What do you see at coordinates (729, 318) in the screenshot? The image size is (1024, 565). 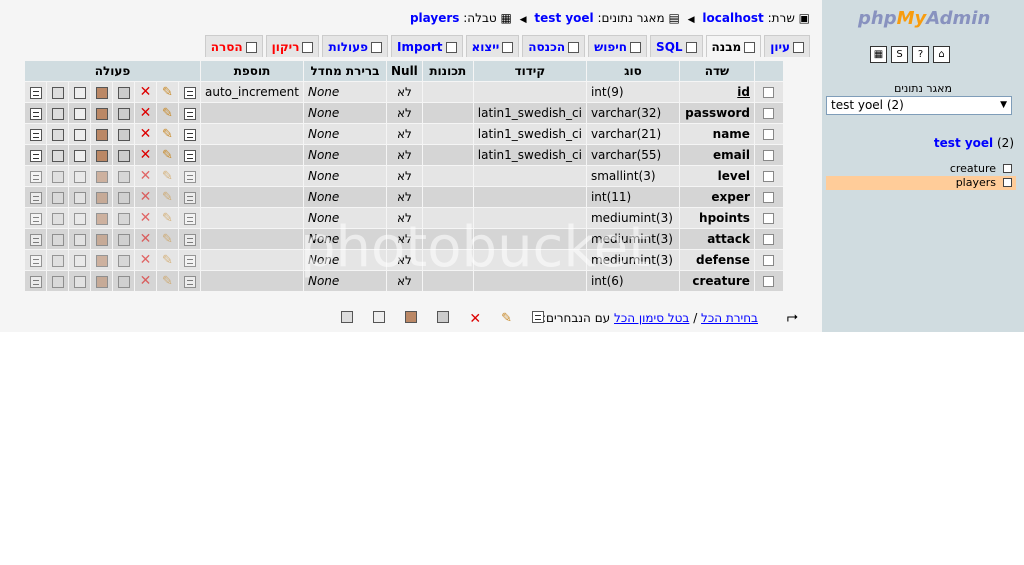 I see `check-all-link: בחירת הכל` at bounding box center [729, 318].